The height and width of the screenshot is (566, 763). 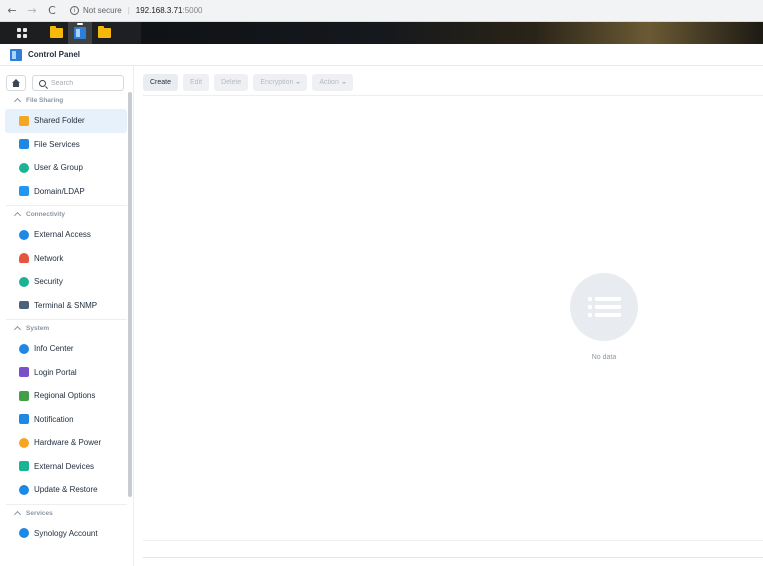 I want to click on user-group-icon, so click(x=23, y=167).